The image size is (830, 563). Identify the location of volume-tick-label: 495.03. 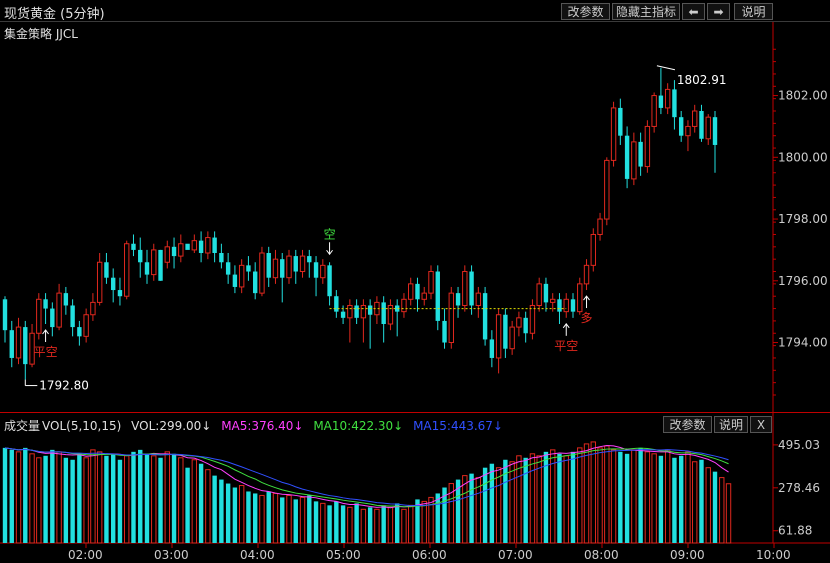
(799, 445).